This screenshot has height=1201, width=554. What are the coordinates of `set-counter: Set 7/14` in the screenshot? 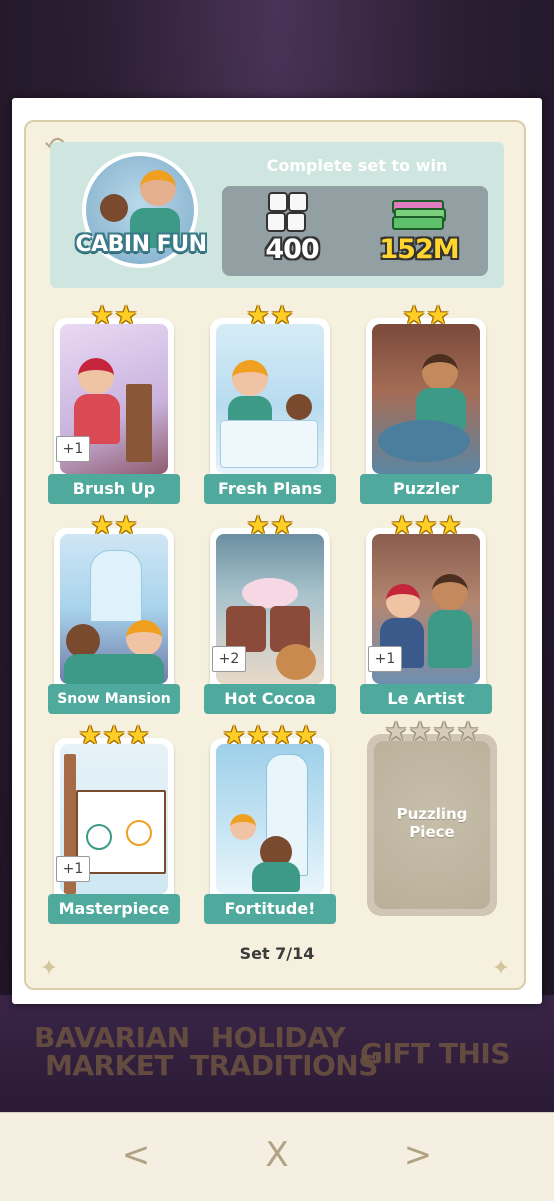 It's located at (277, 953).